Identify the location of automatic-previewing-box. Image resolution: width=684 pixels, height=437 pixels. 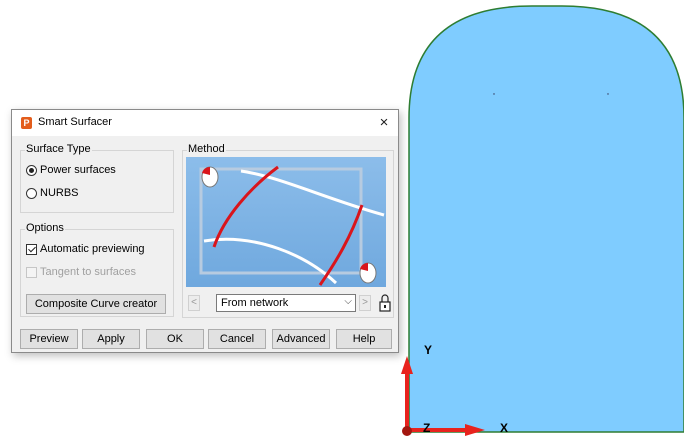
(31, 249).